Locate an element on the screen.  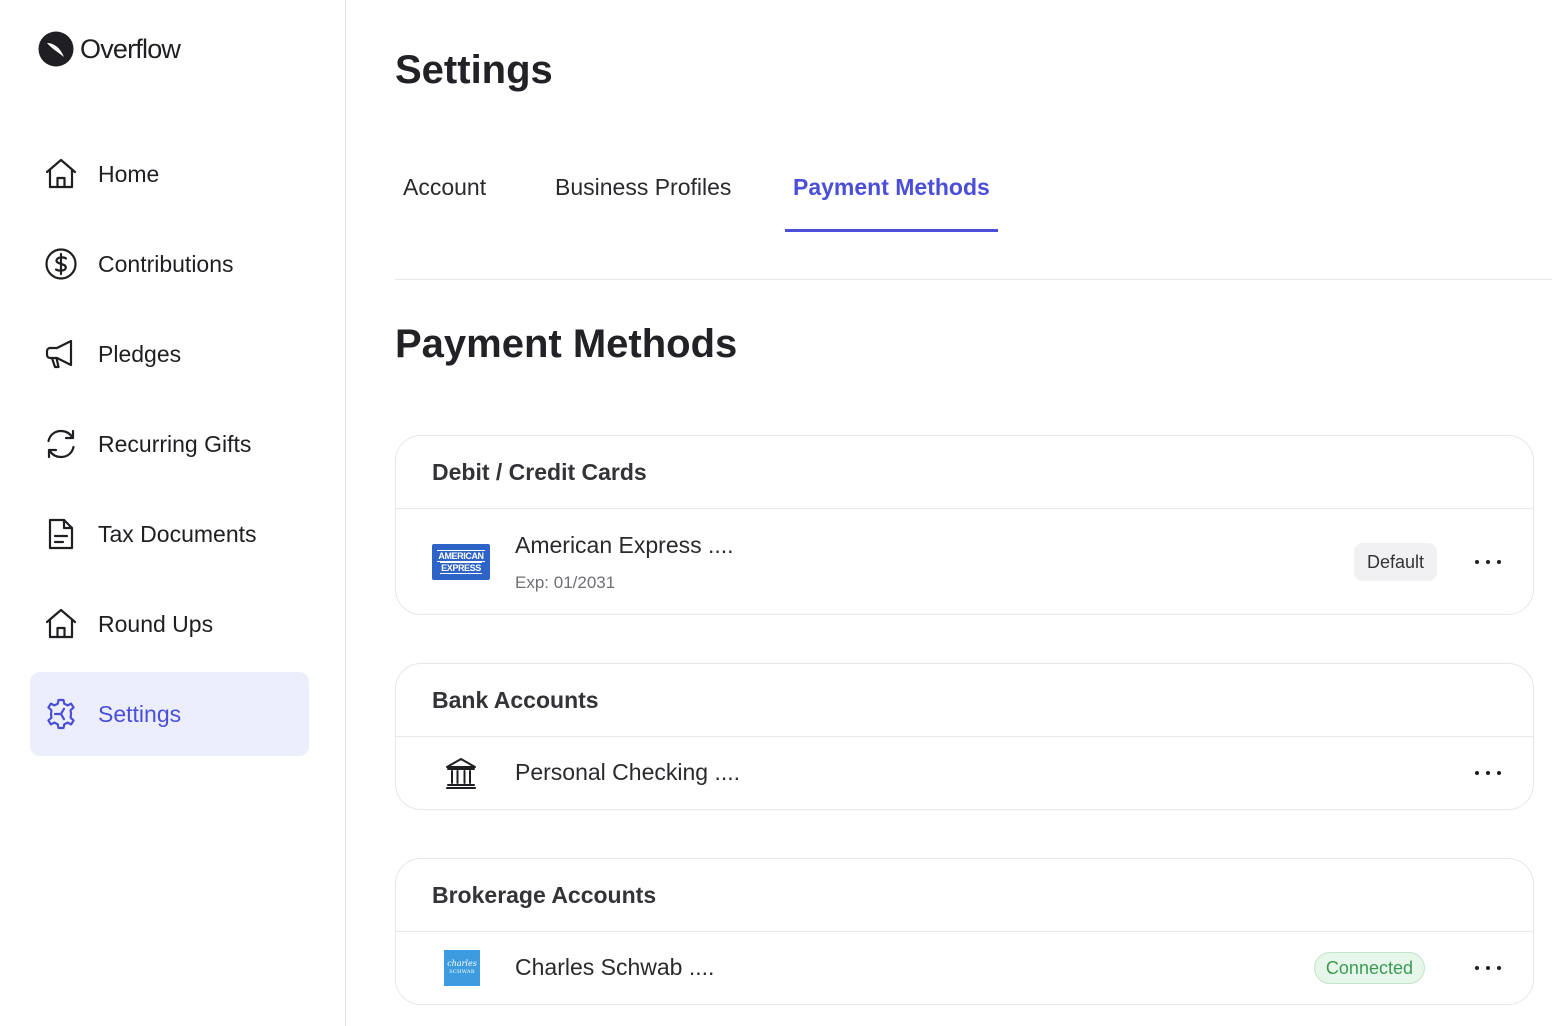
sidebar-item-label: Pledges is located at coordinates (140, 353).